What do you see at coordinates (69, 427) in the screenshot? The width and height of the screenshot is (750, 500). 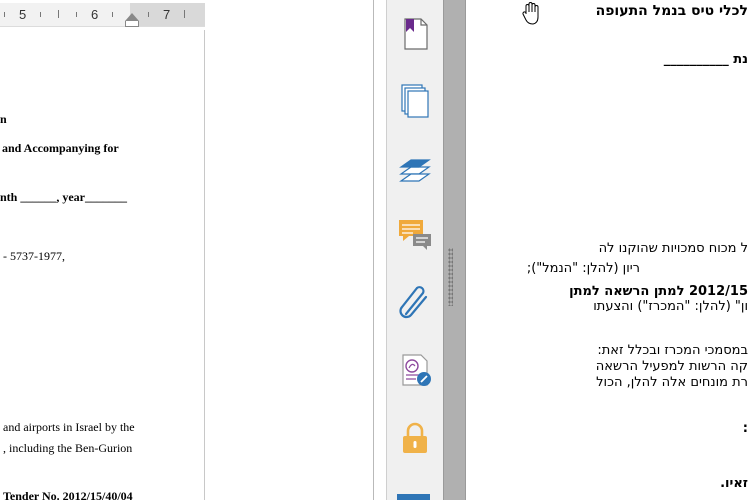 I see `doc-line: and airports in Israel by the` at bounding box center [69, 427].